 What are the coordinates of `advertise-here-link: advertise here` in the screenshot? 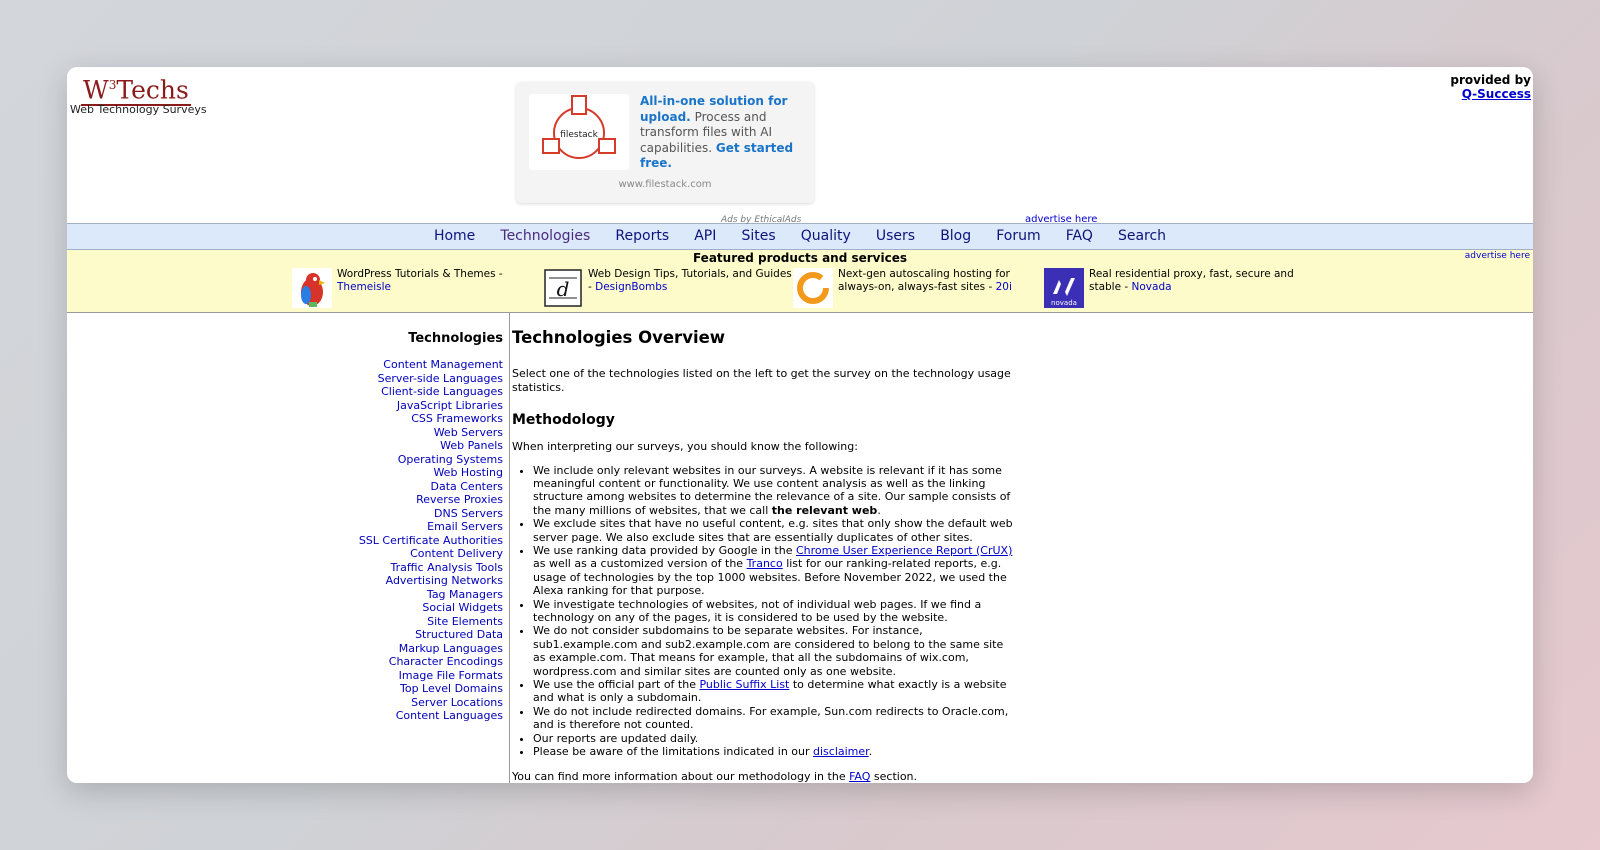 It's located at (1061, 219).